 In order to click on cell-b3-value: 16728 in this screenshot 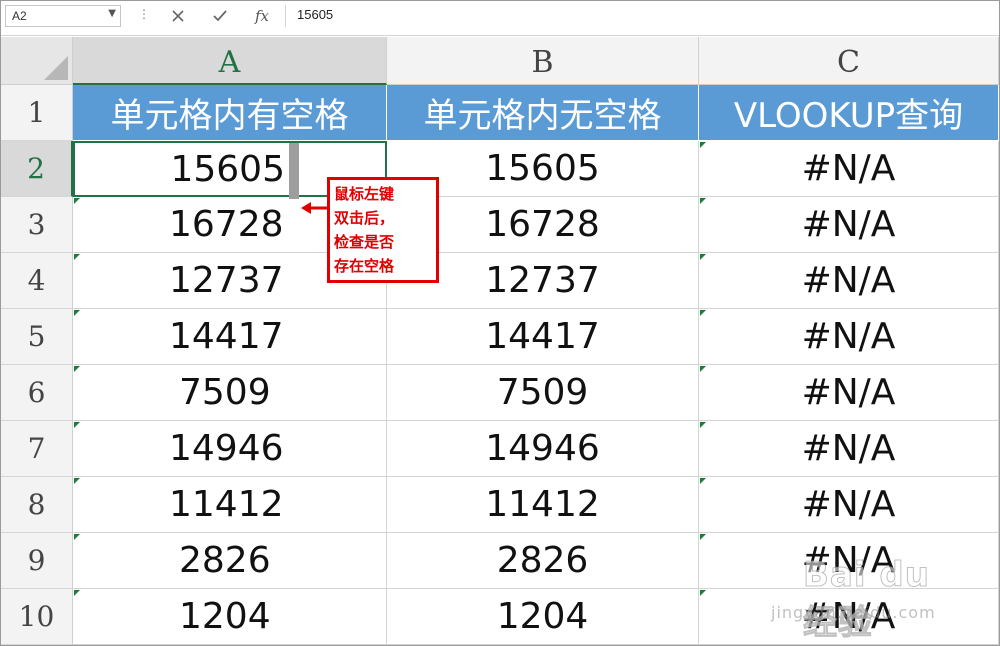, I will do `click(542, 224)`.